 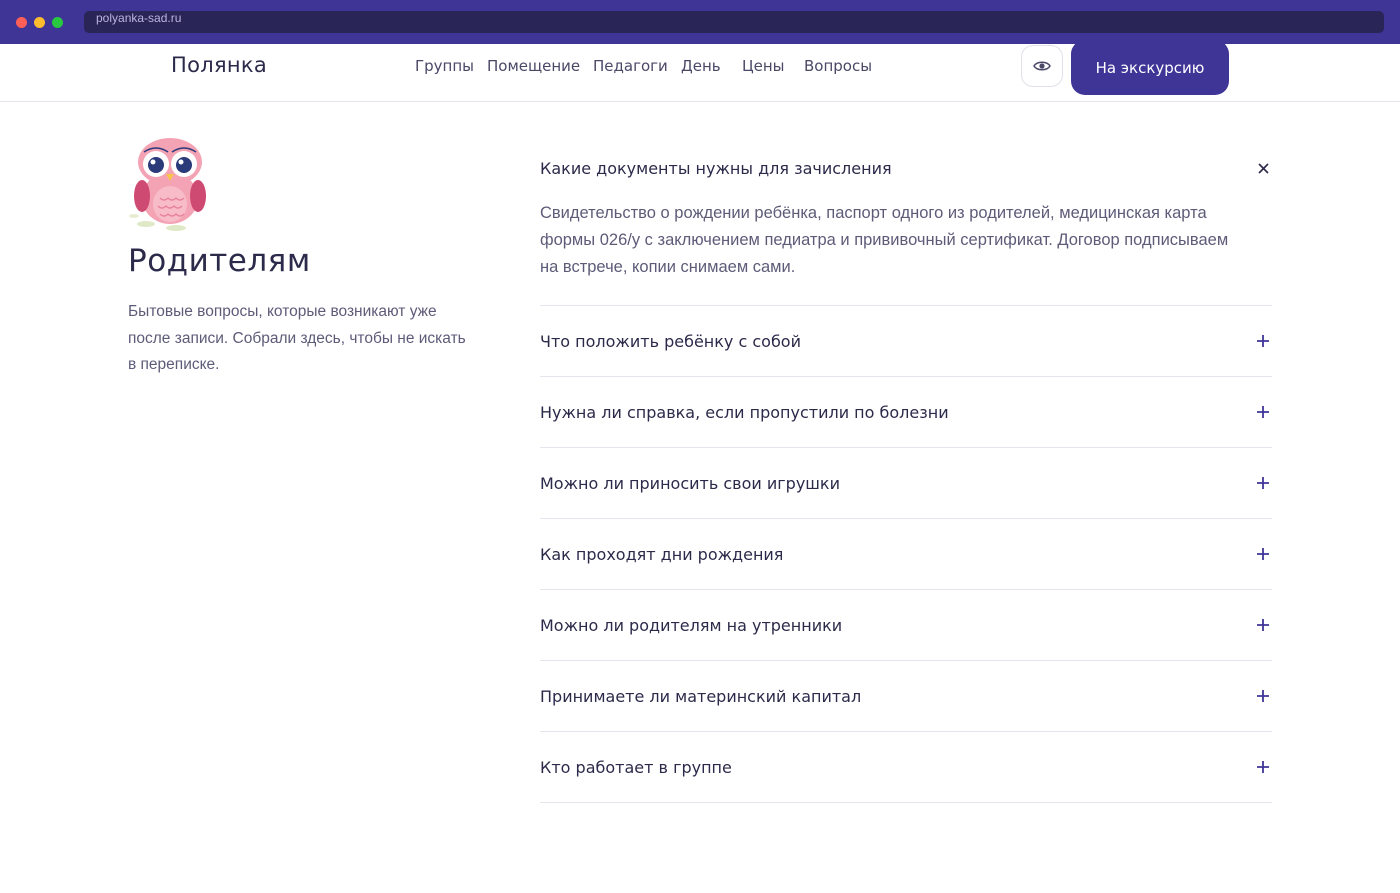 I want to click on window-close-dot, so click(x=21, y=22).